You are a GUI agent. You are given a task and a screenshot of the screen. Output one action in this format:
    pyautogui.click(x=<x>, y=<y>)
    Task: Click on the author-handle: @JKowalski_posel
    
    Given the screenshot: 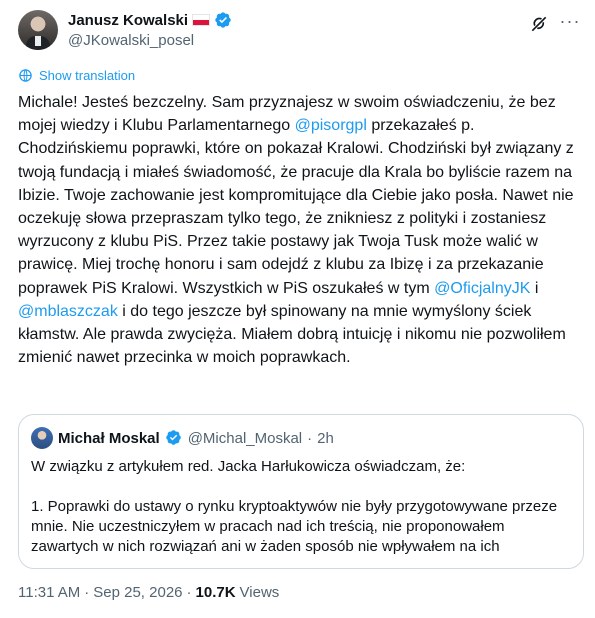 What is the action you would take?
    pyautogui.click(x=131, y=40)
    